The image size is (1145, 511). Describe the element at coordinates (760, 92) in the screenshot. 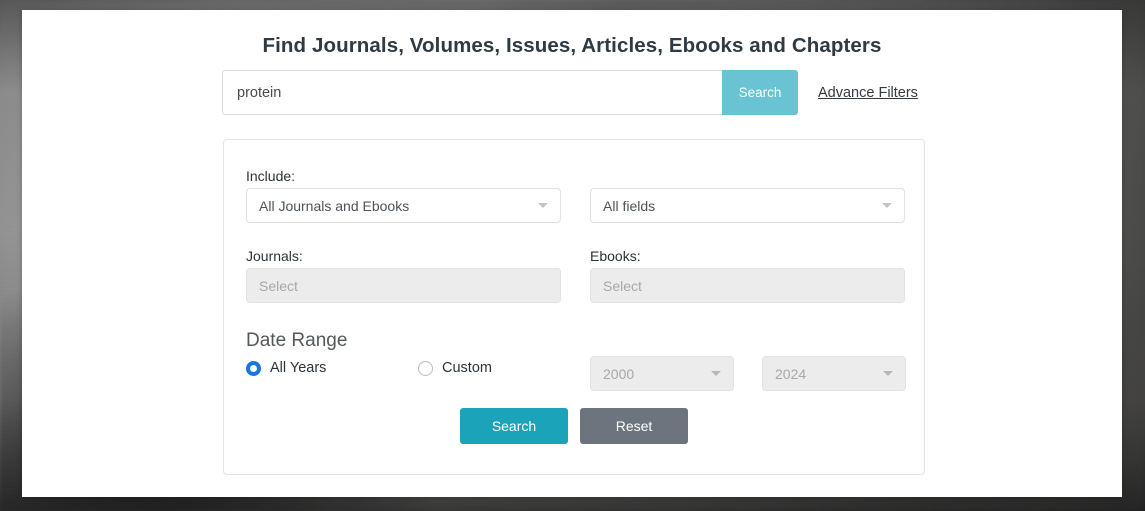

I see `top-search-button: Search` at that location.